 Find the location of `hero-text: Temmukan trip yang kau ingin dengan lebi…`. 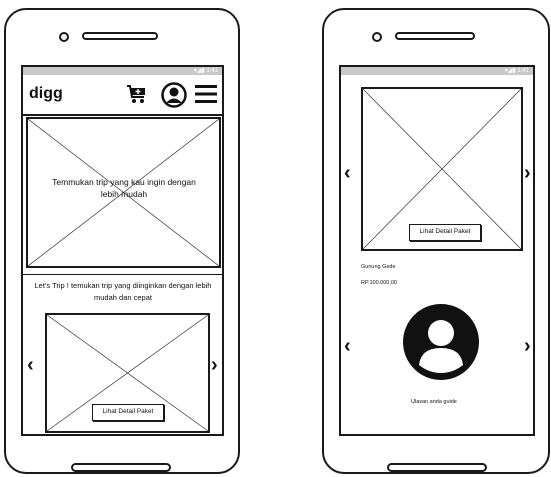

hero-text: Temmukan trip yang kau ingin dengan lebi… is located at coordinates (124, 188).